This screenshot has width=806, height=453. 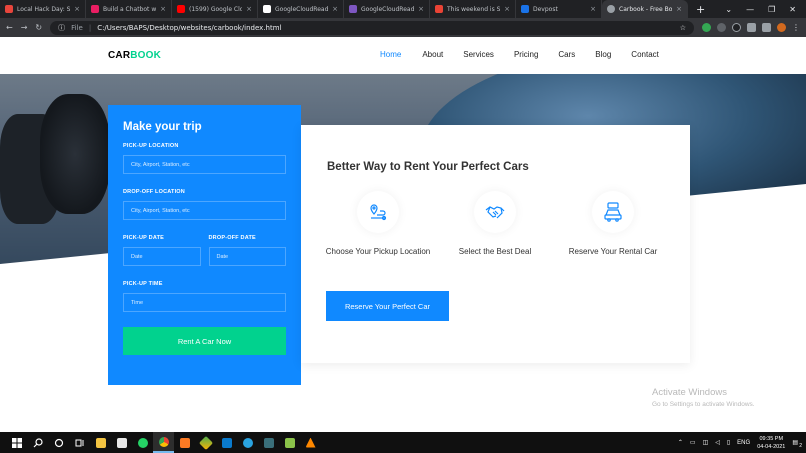 I want to click on browser-tab: Build a Chatbot w ×, so click(x=129, y=9).